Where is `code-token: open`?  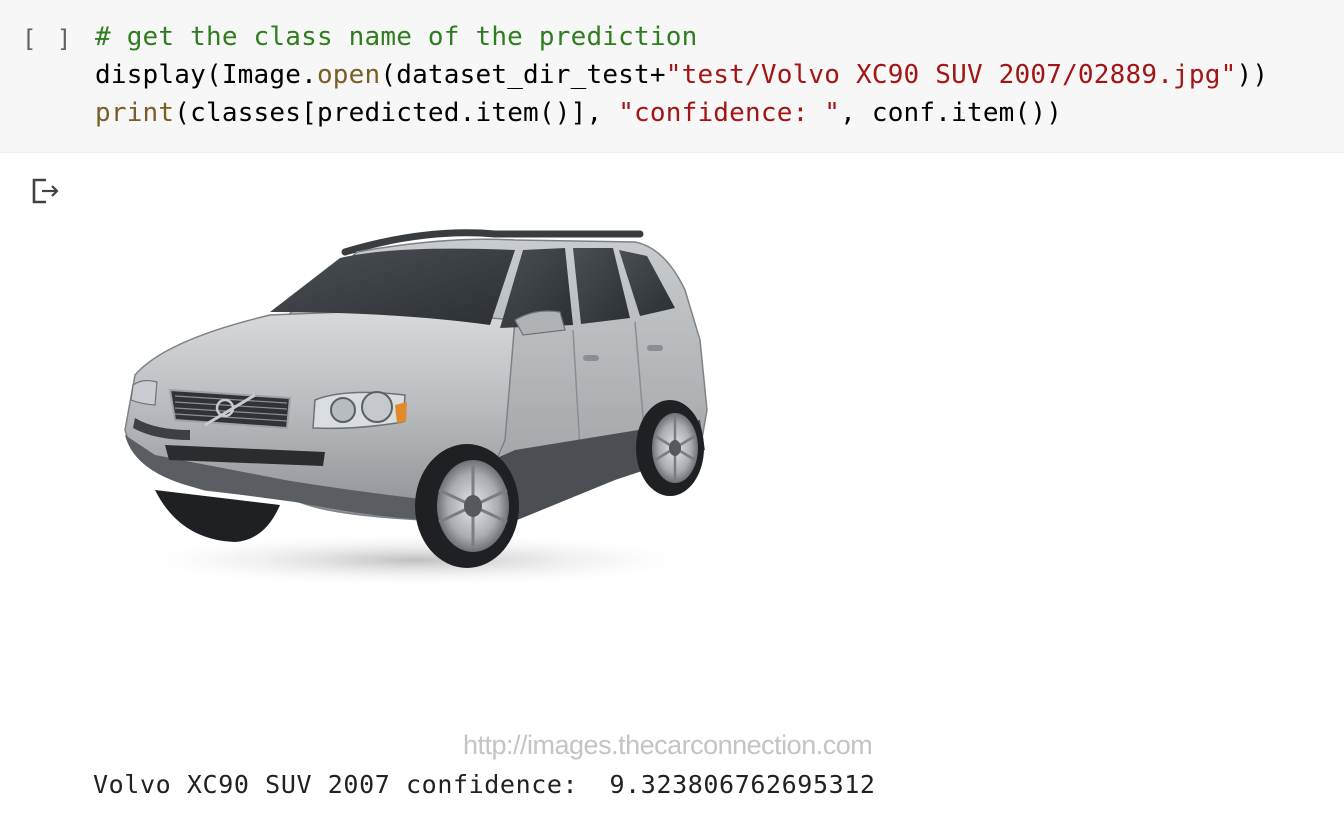 code-token: open is located at coordinates (348, 75).